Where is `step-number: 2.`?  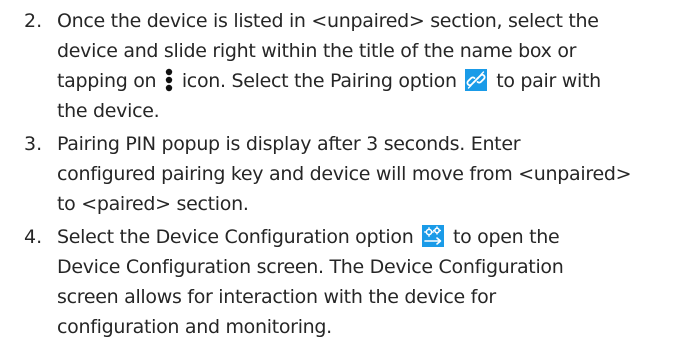
step-number: 2. is located at coordinates (33, 21).